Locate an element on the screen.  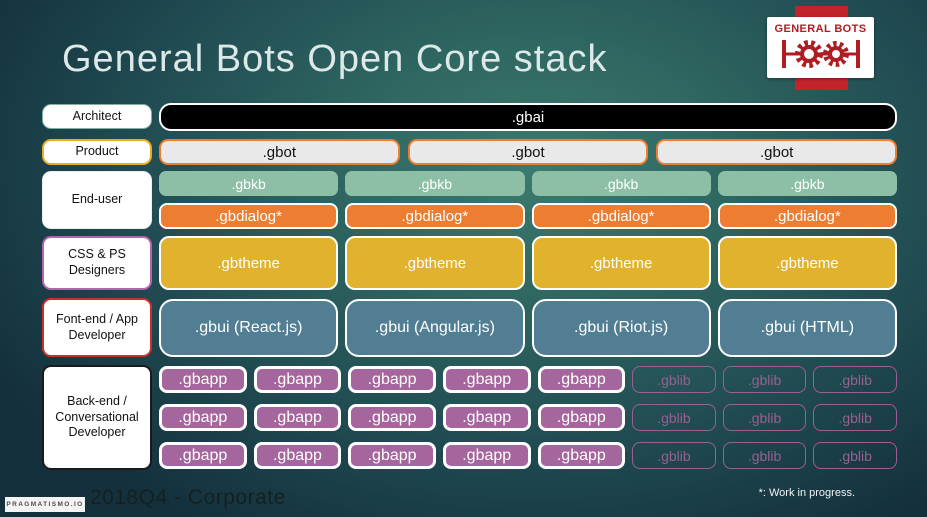
label-frontend-app-developer: Font-end / App Developer is located at coordinates (97, 327).